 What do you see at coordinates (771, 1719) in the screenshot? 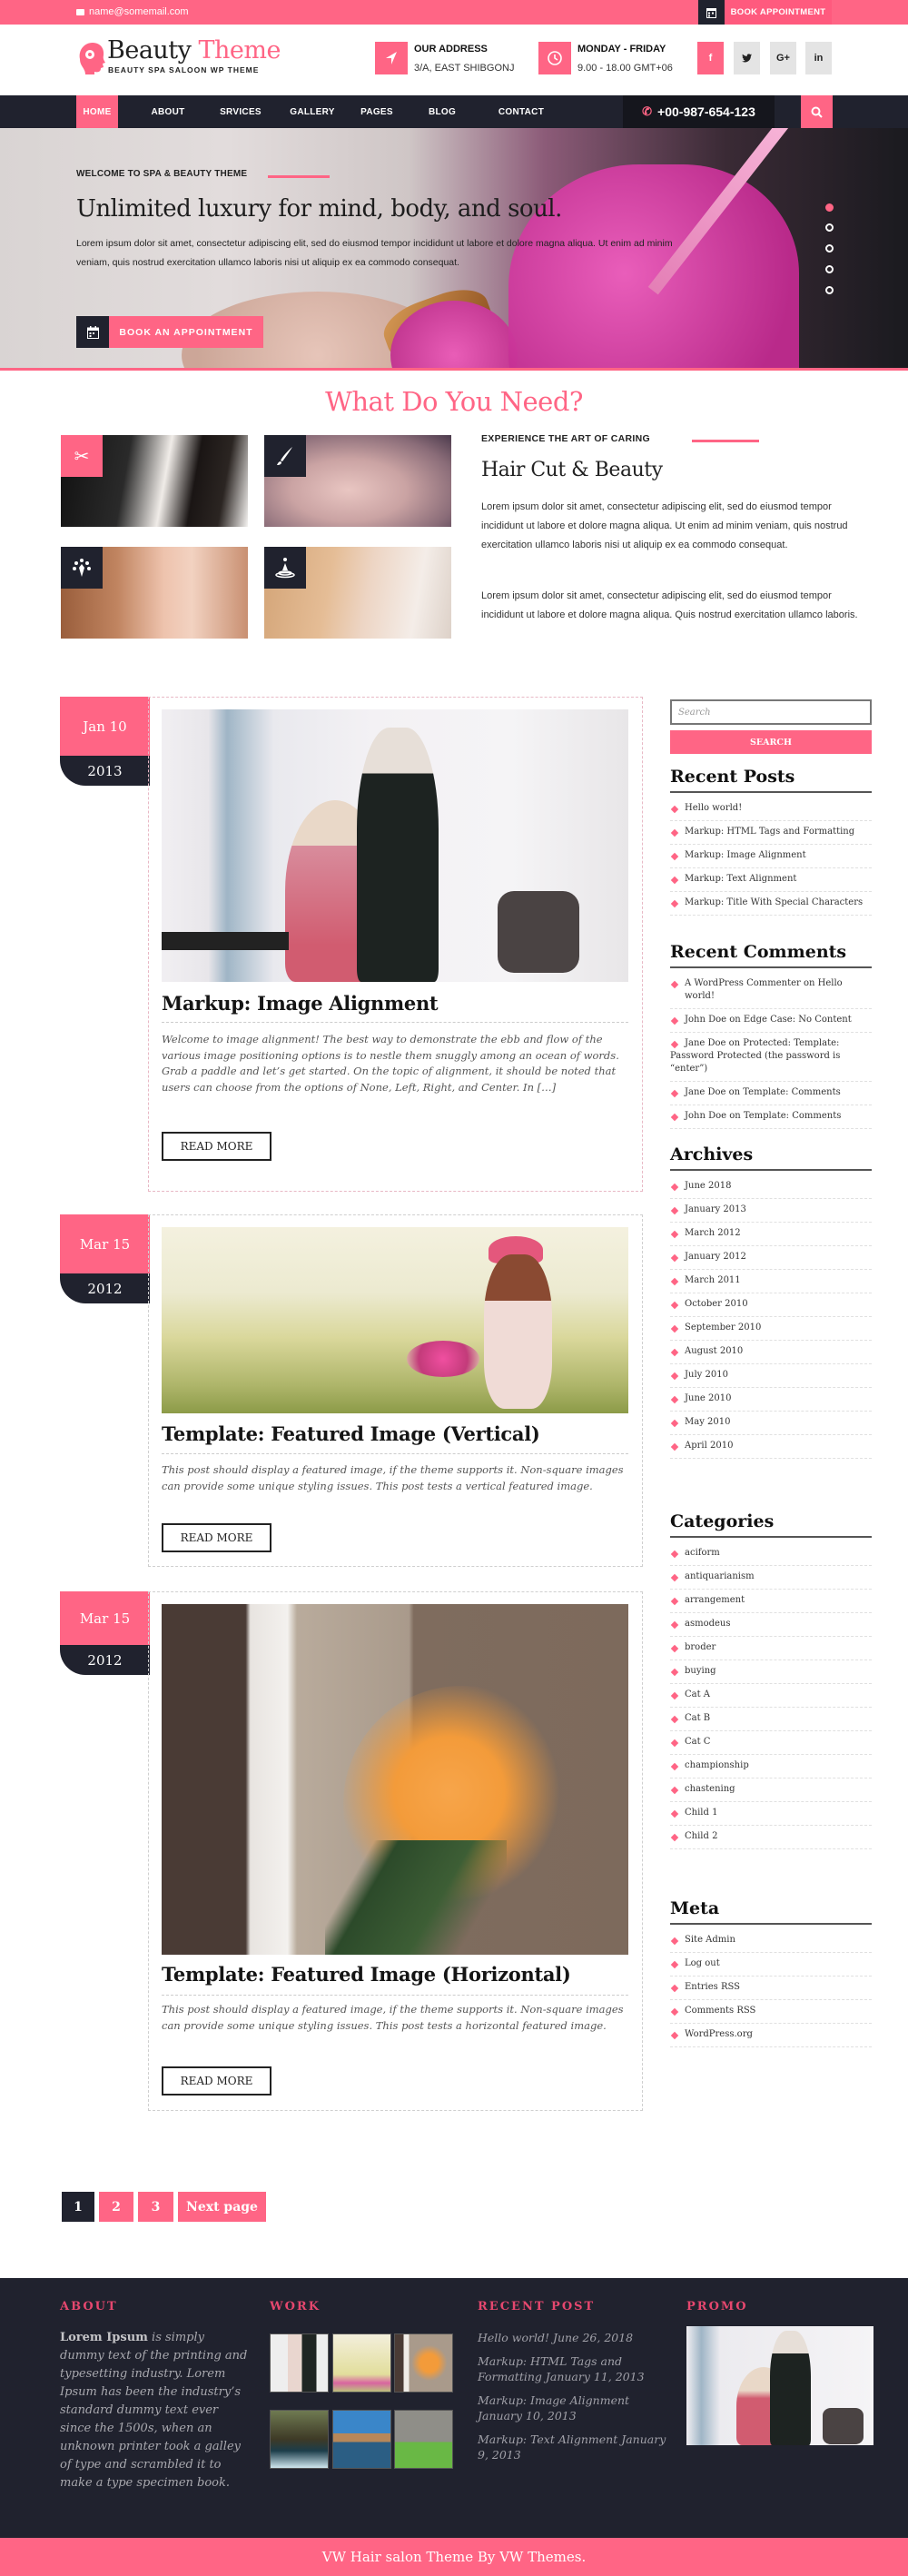
I see `category-link: Cat B` at bounding box center [771, 1719].